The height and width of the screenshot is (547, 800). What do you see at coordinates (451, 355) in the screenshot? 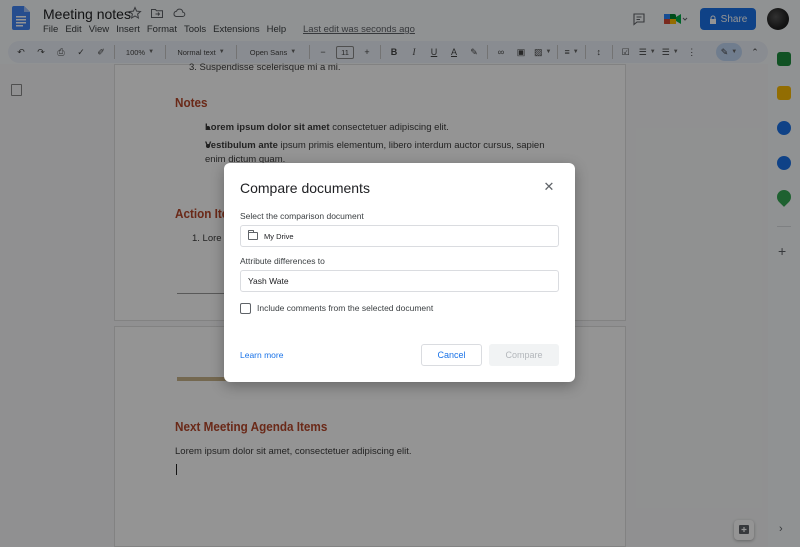
I see `cancel-button: Cancel` at bounding box center [451, 355].